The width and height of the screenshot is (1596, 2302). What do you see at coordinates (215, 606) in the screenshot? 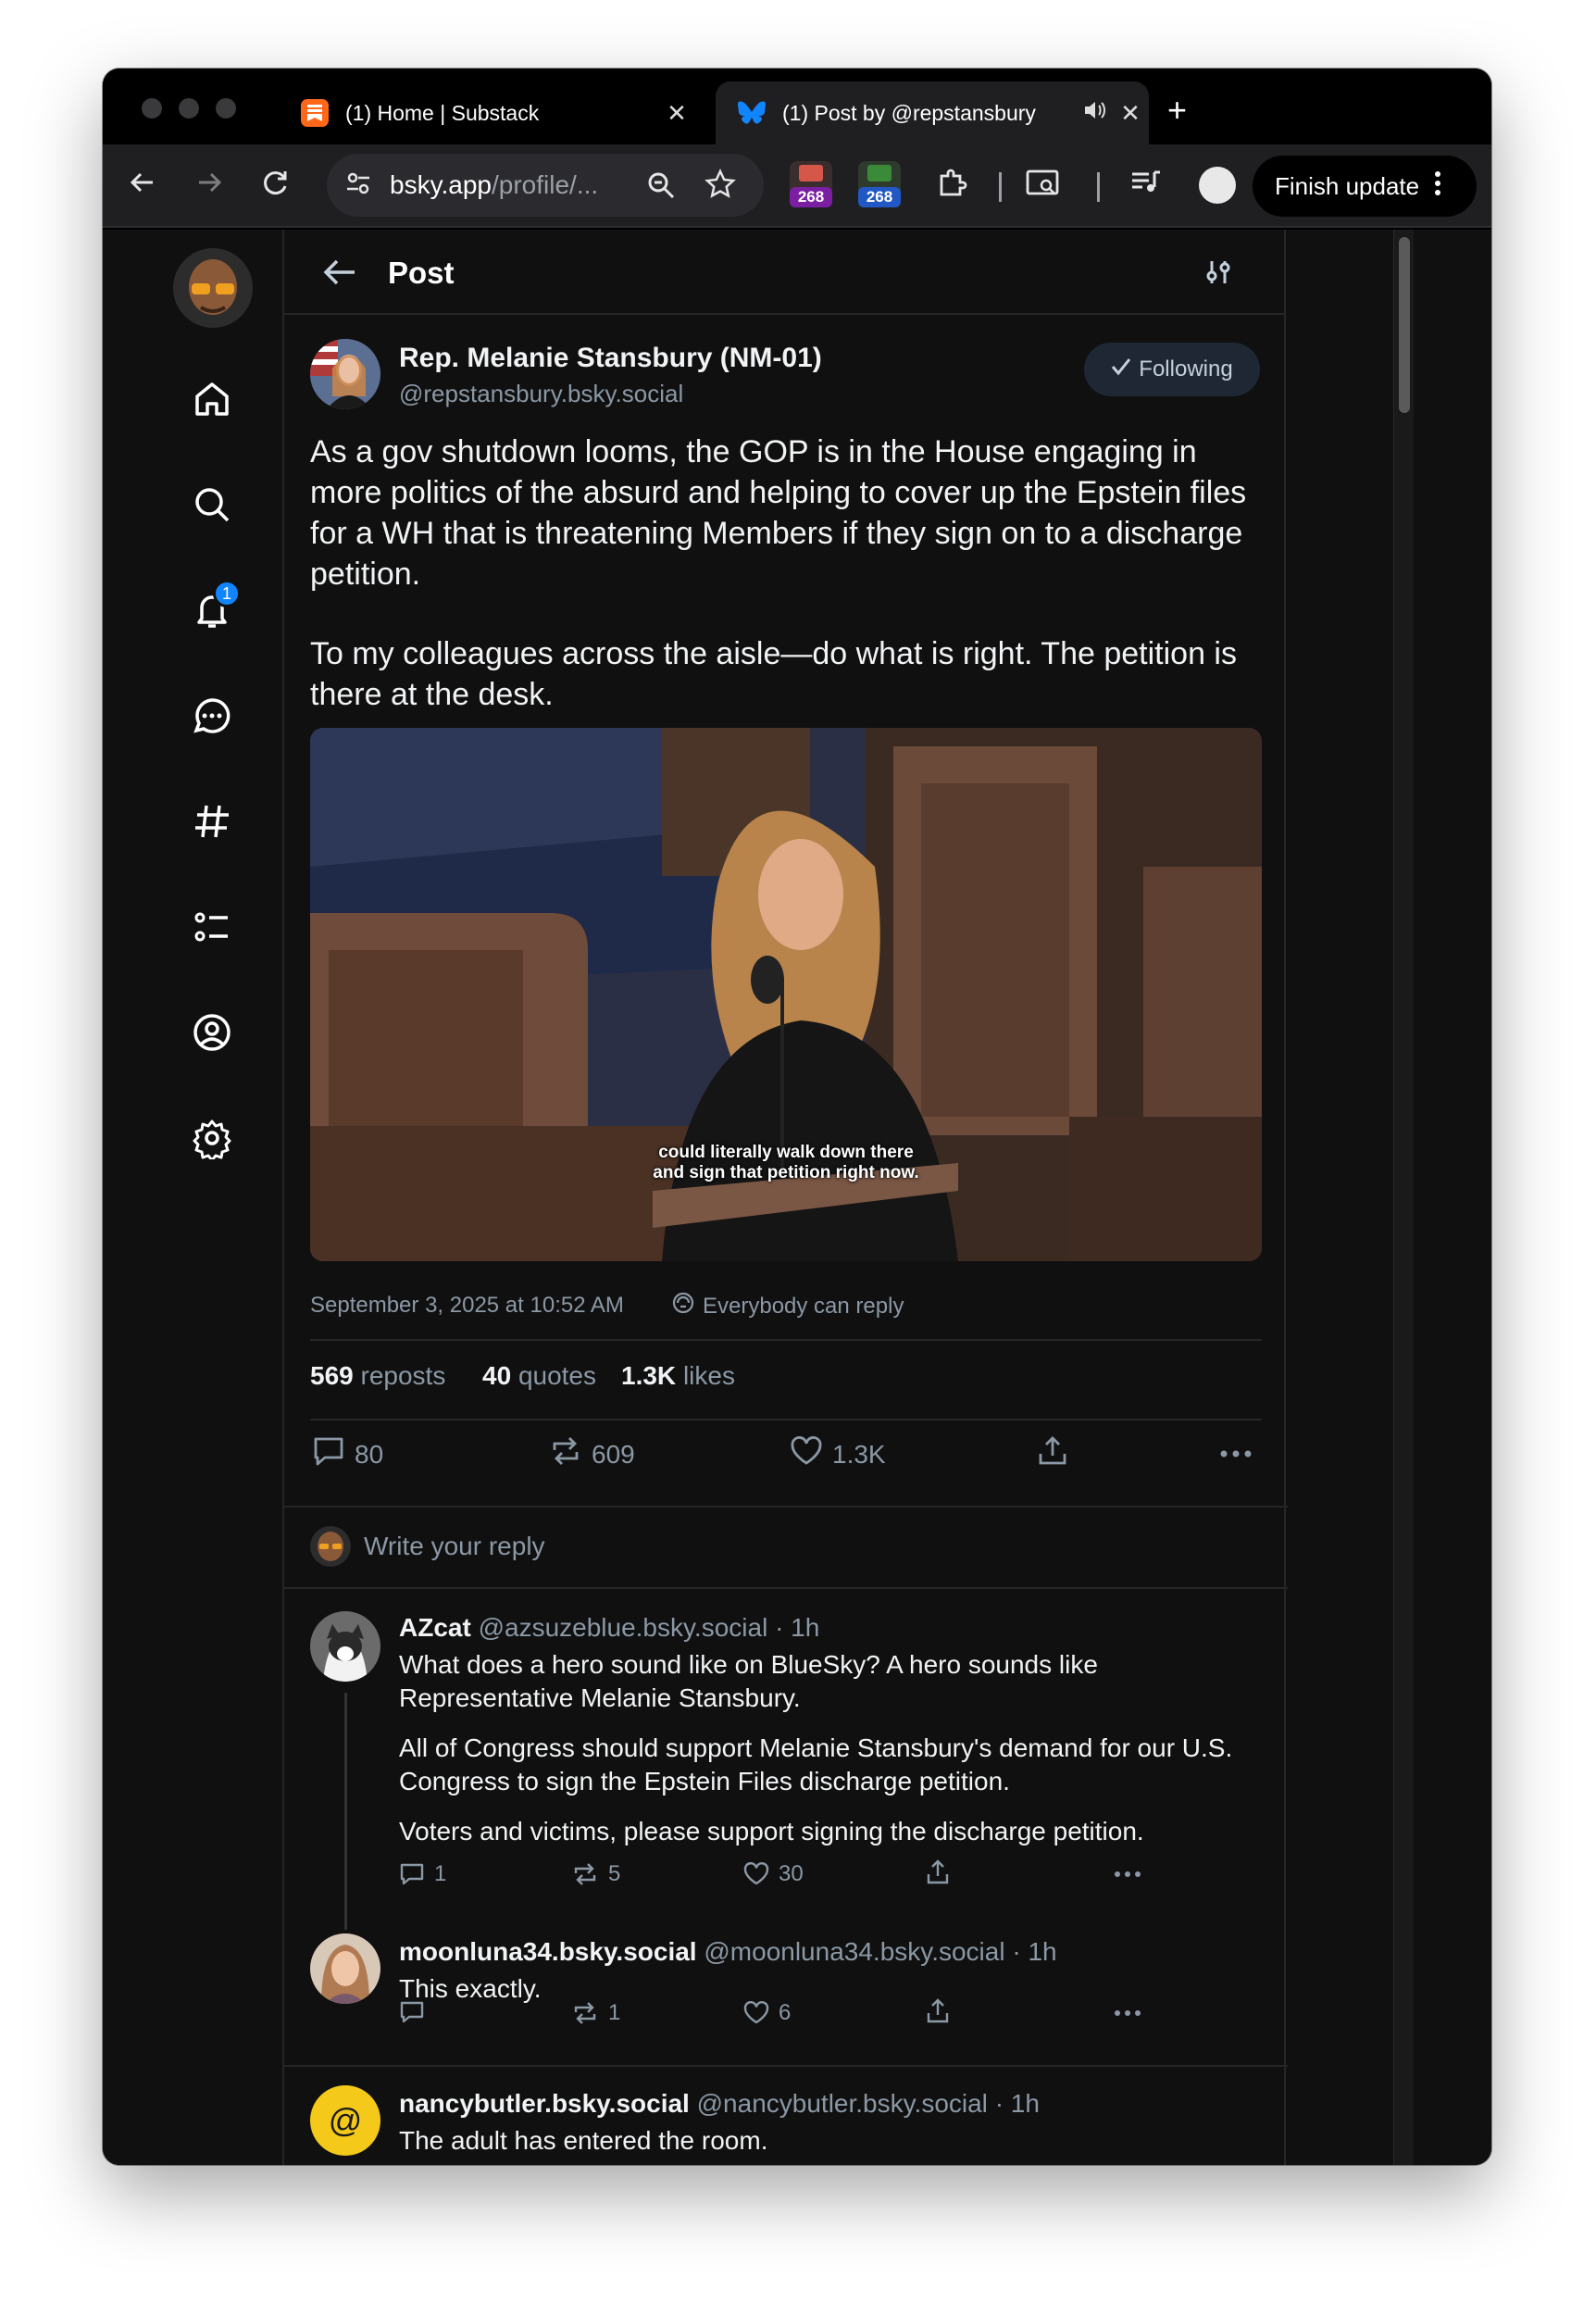
I see `notifications-icon: 1` at bounding box center [215, 606].